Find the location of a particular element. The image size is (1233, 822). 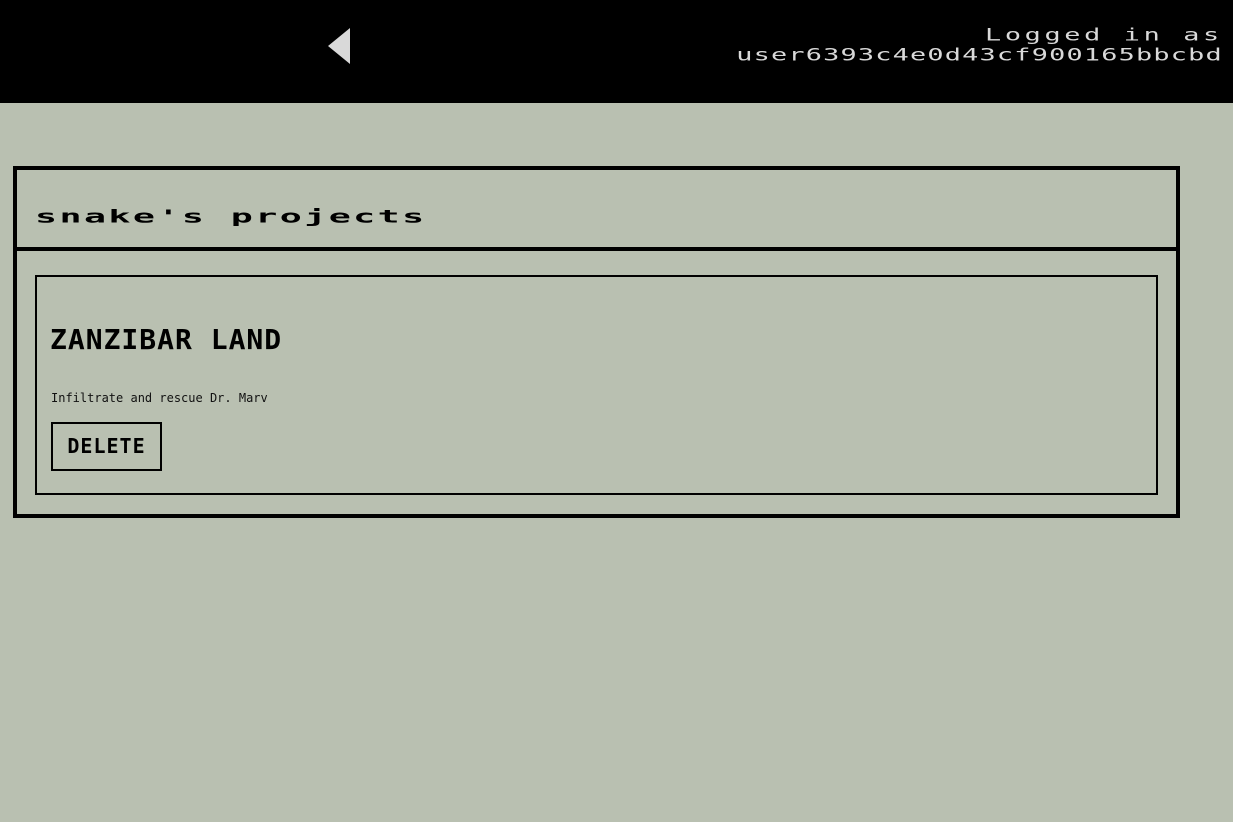

delete-button: DELETE is located at coordinates (106, 446).